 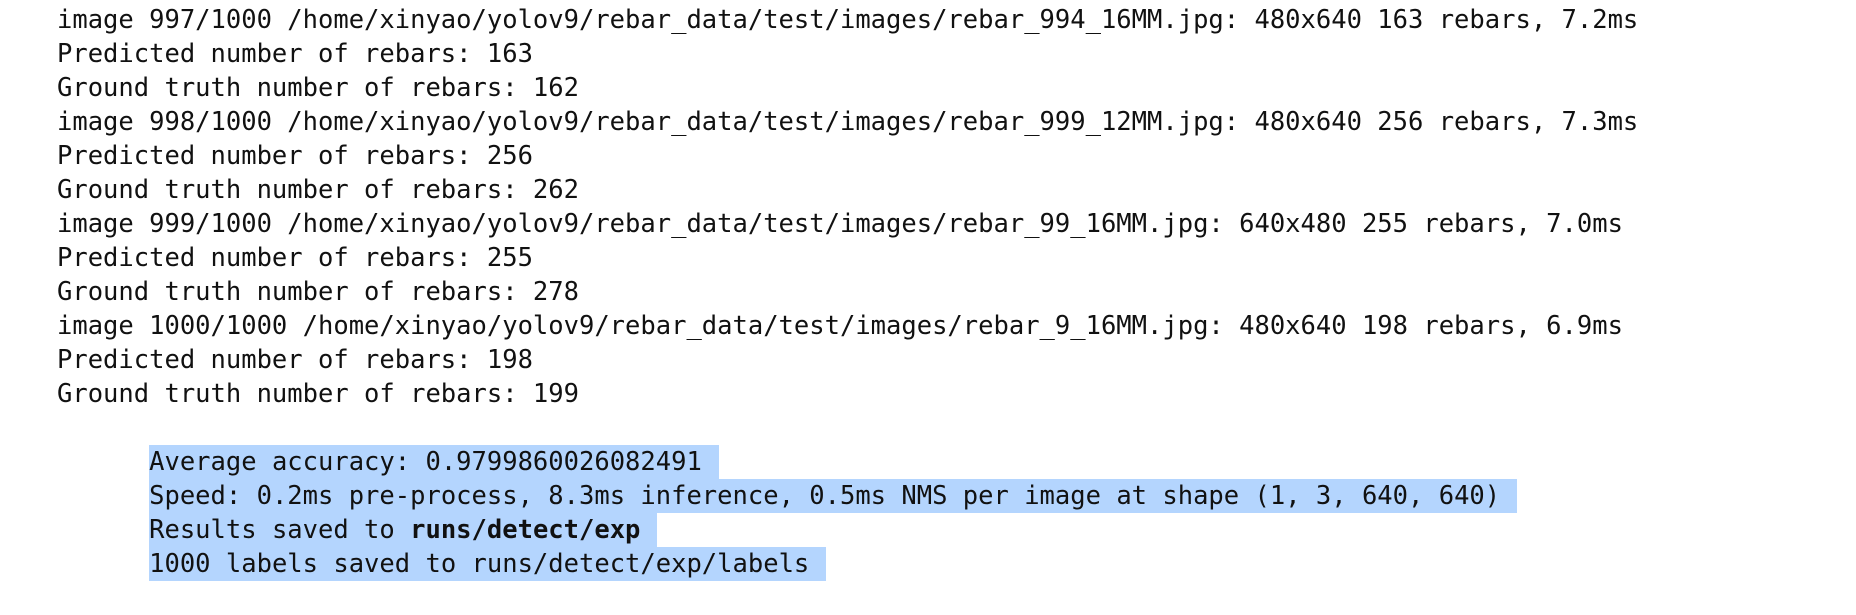 I want to click on log-line-ground-truth-998: Ground truth number of rebars: 262, so click(x=318, y=190).